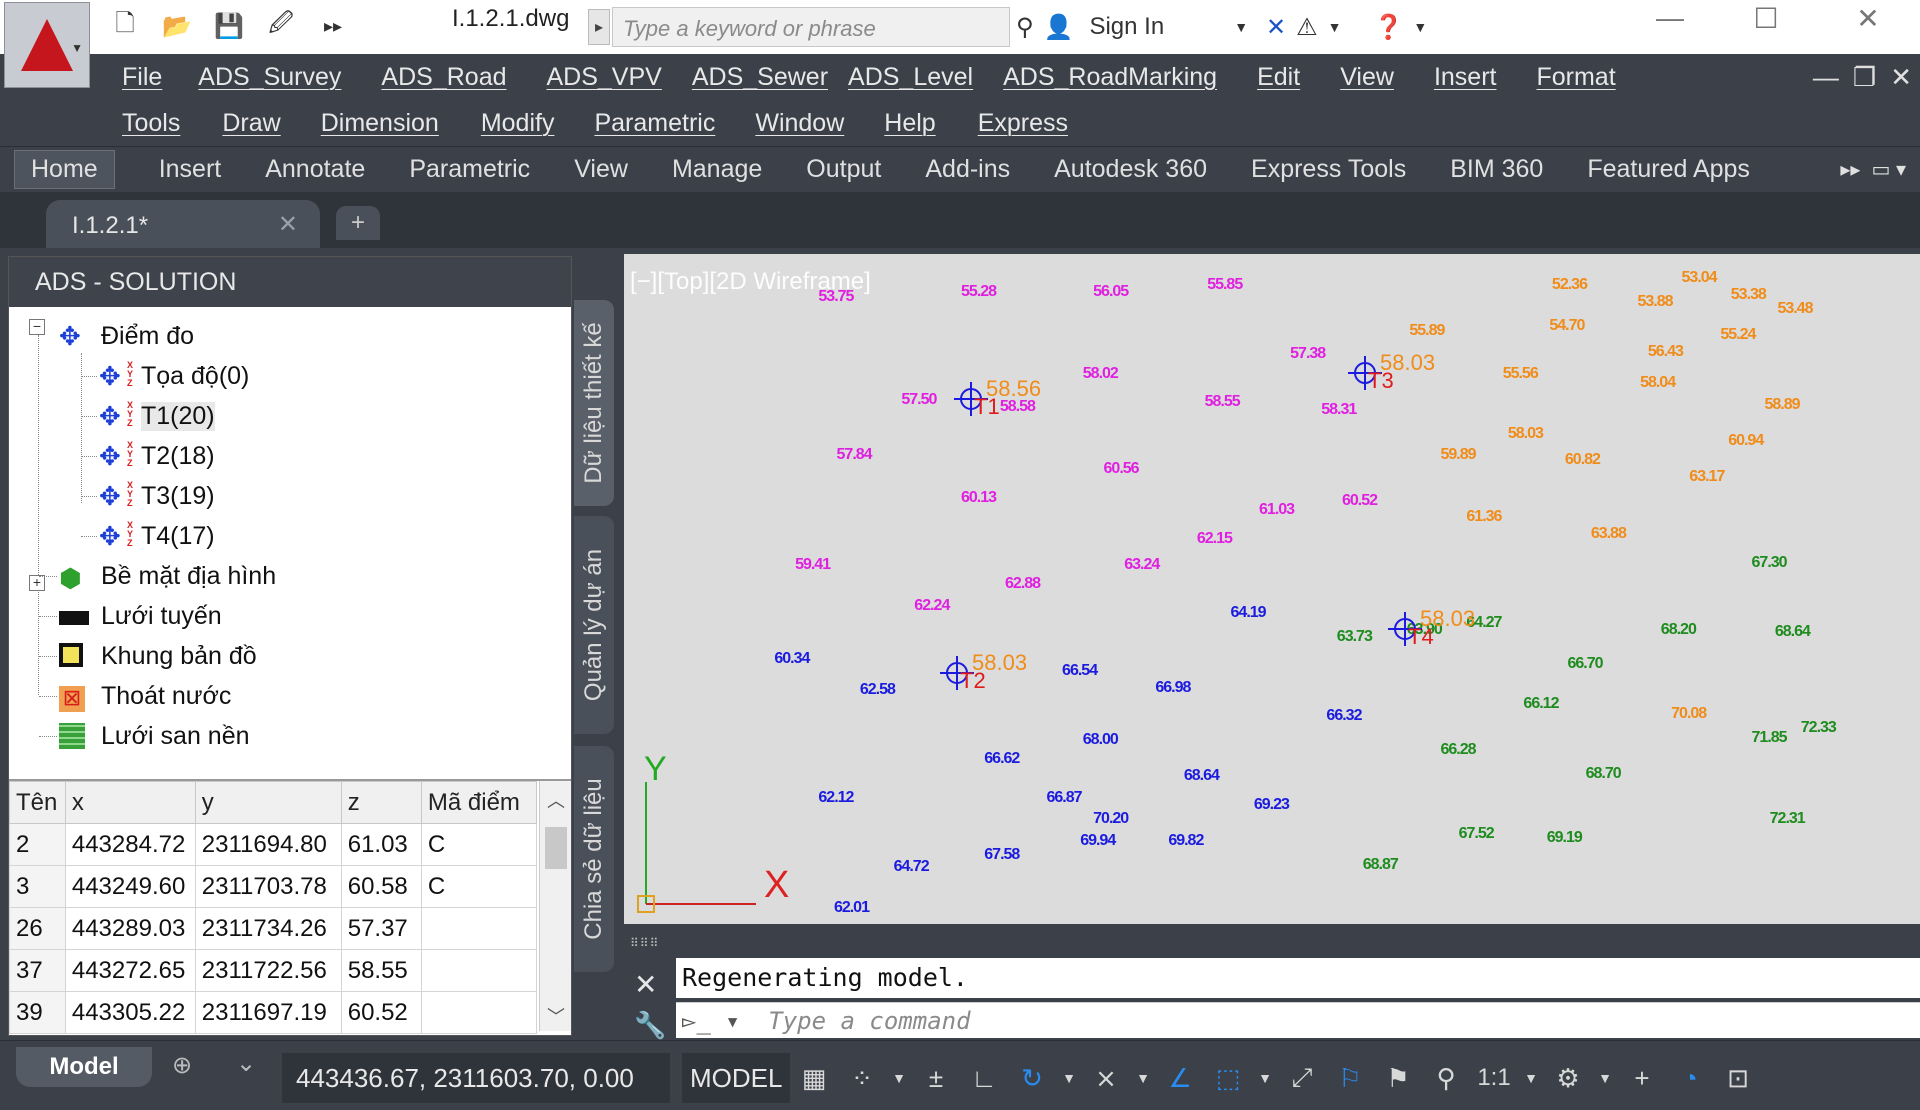  I want to click on menu-ads-level: ADS_Level, so click(910, 77).